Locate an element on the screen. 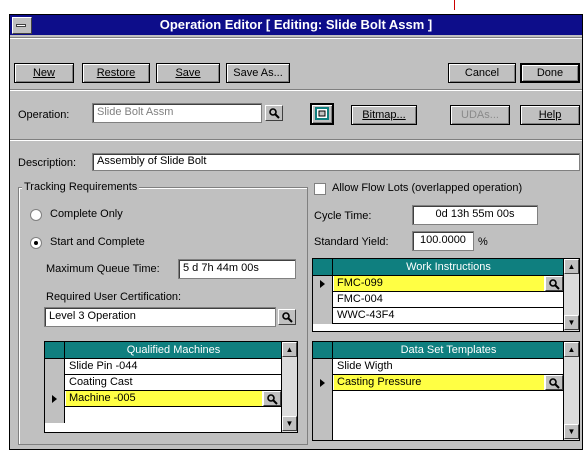 This screenshot has width=584, height=450. cycle-time-field: 0d 13h 55m 00s is located at coordinates (475, 215).